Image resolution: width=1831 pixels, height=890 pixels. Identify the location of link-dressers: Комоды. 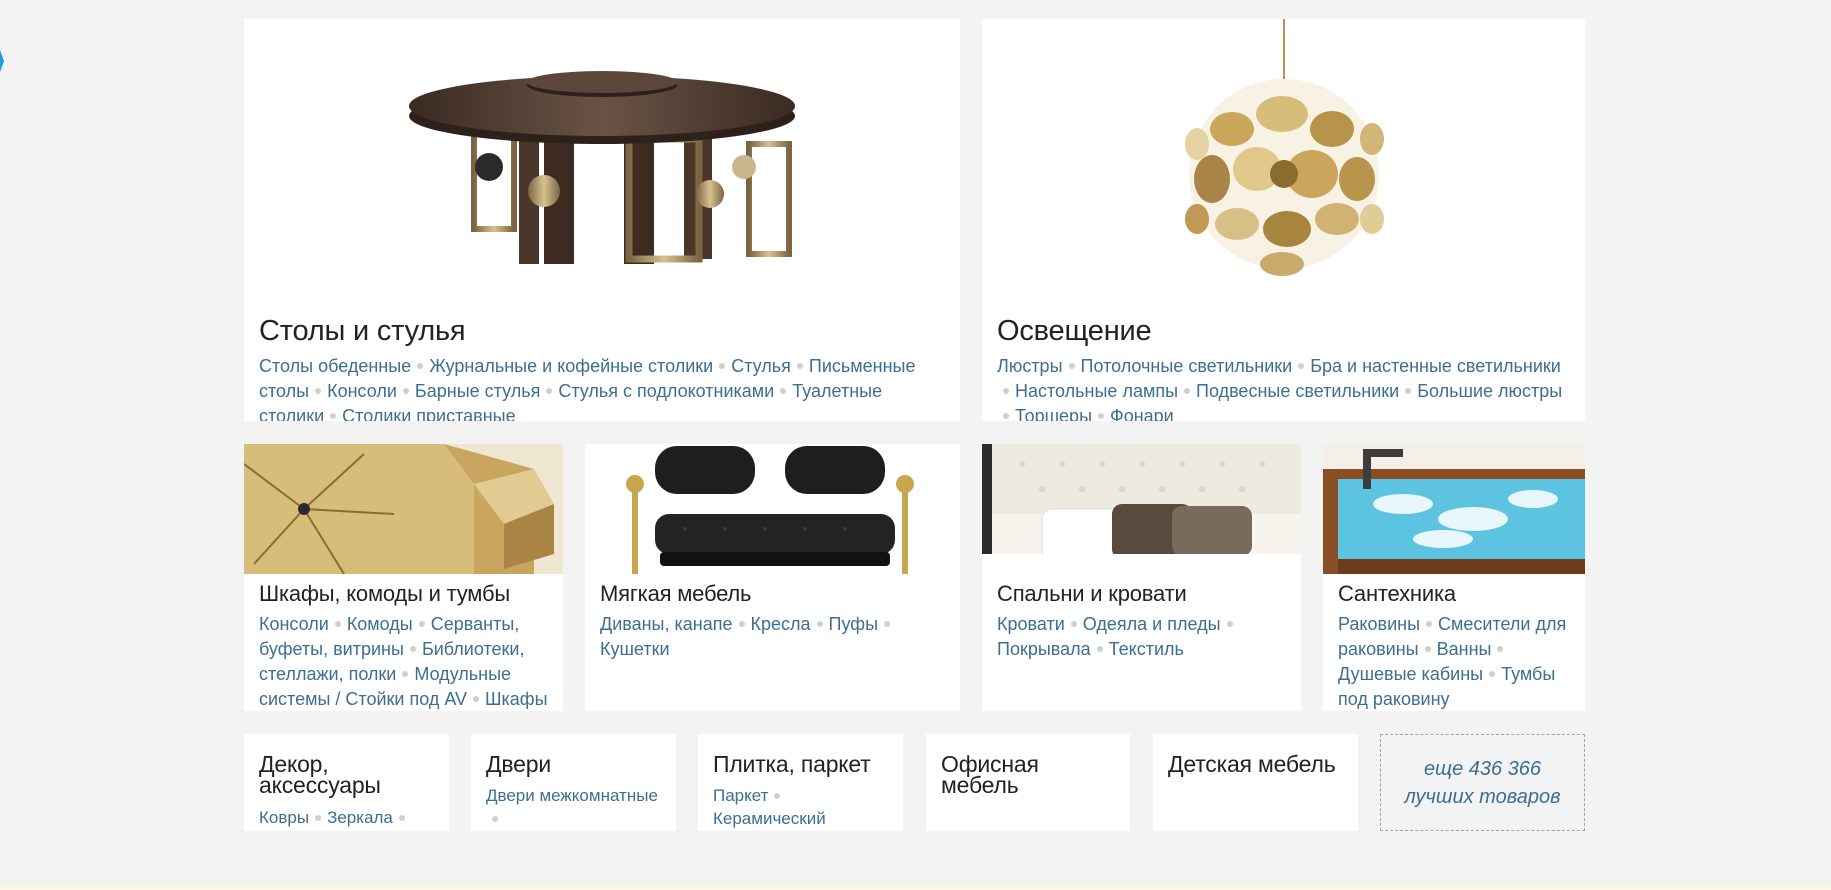
(380, 624).